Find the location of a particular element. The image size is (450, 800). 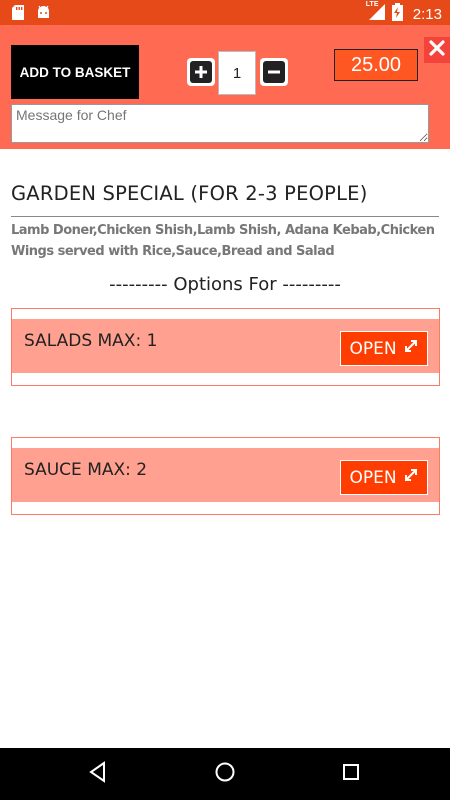

quantity-value: 1 is located at coordinates (237, 73).